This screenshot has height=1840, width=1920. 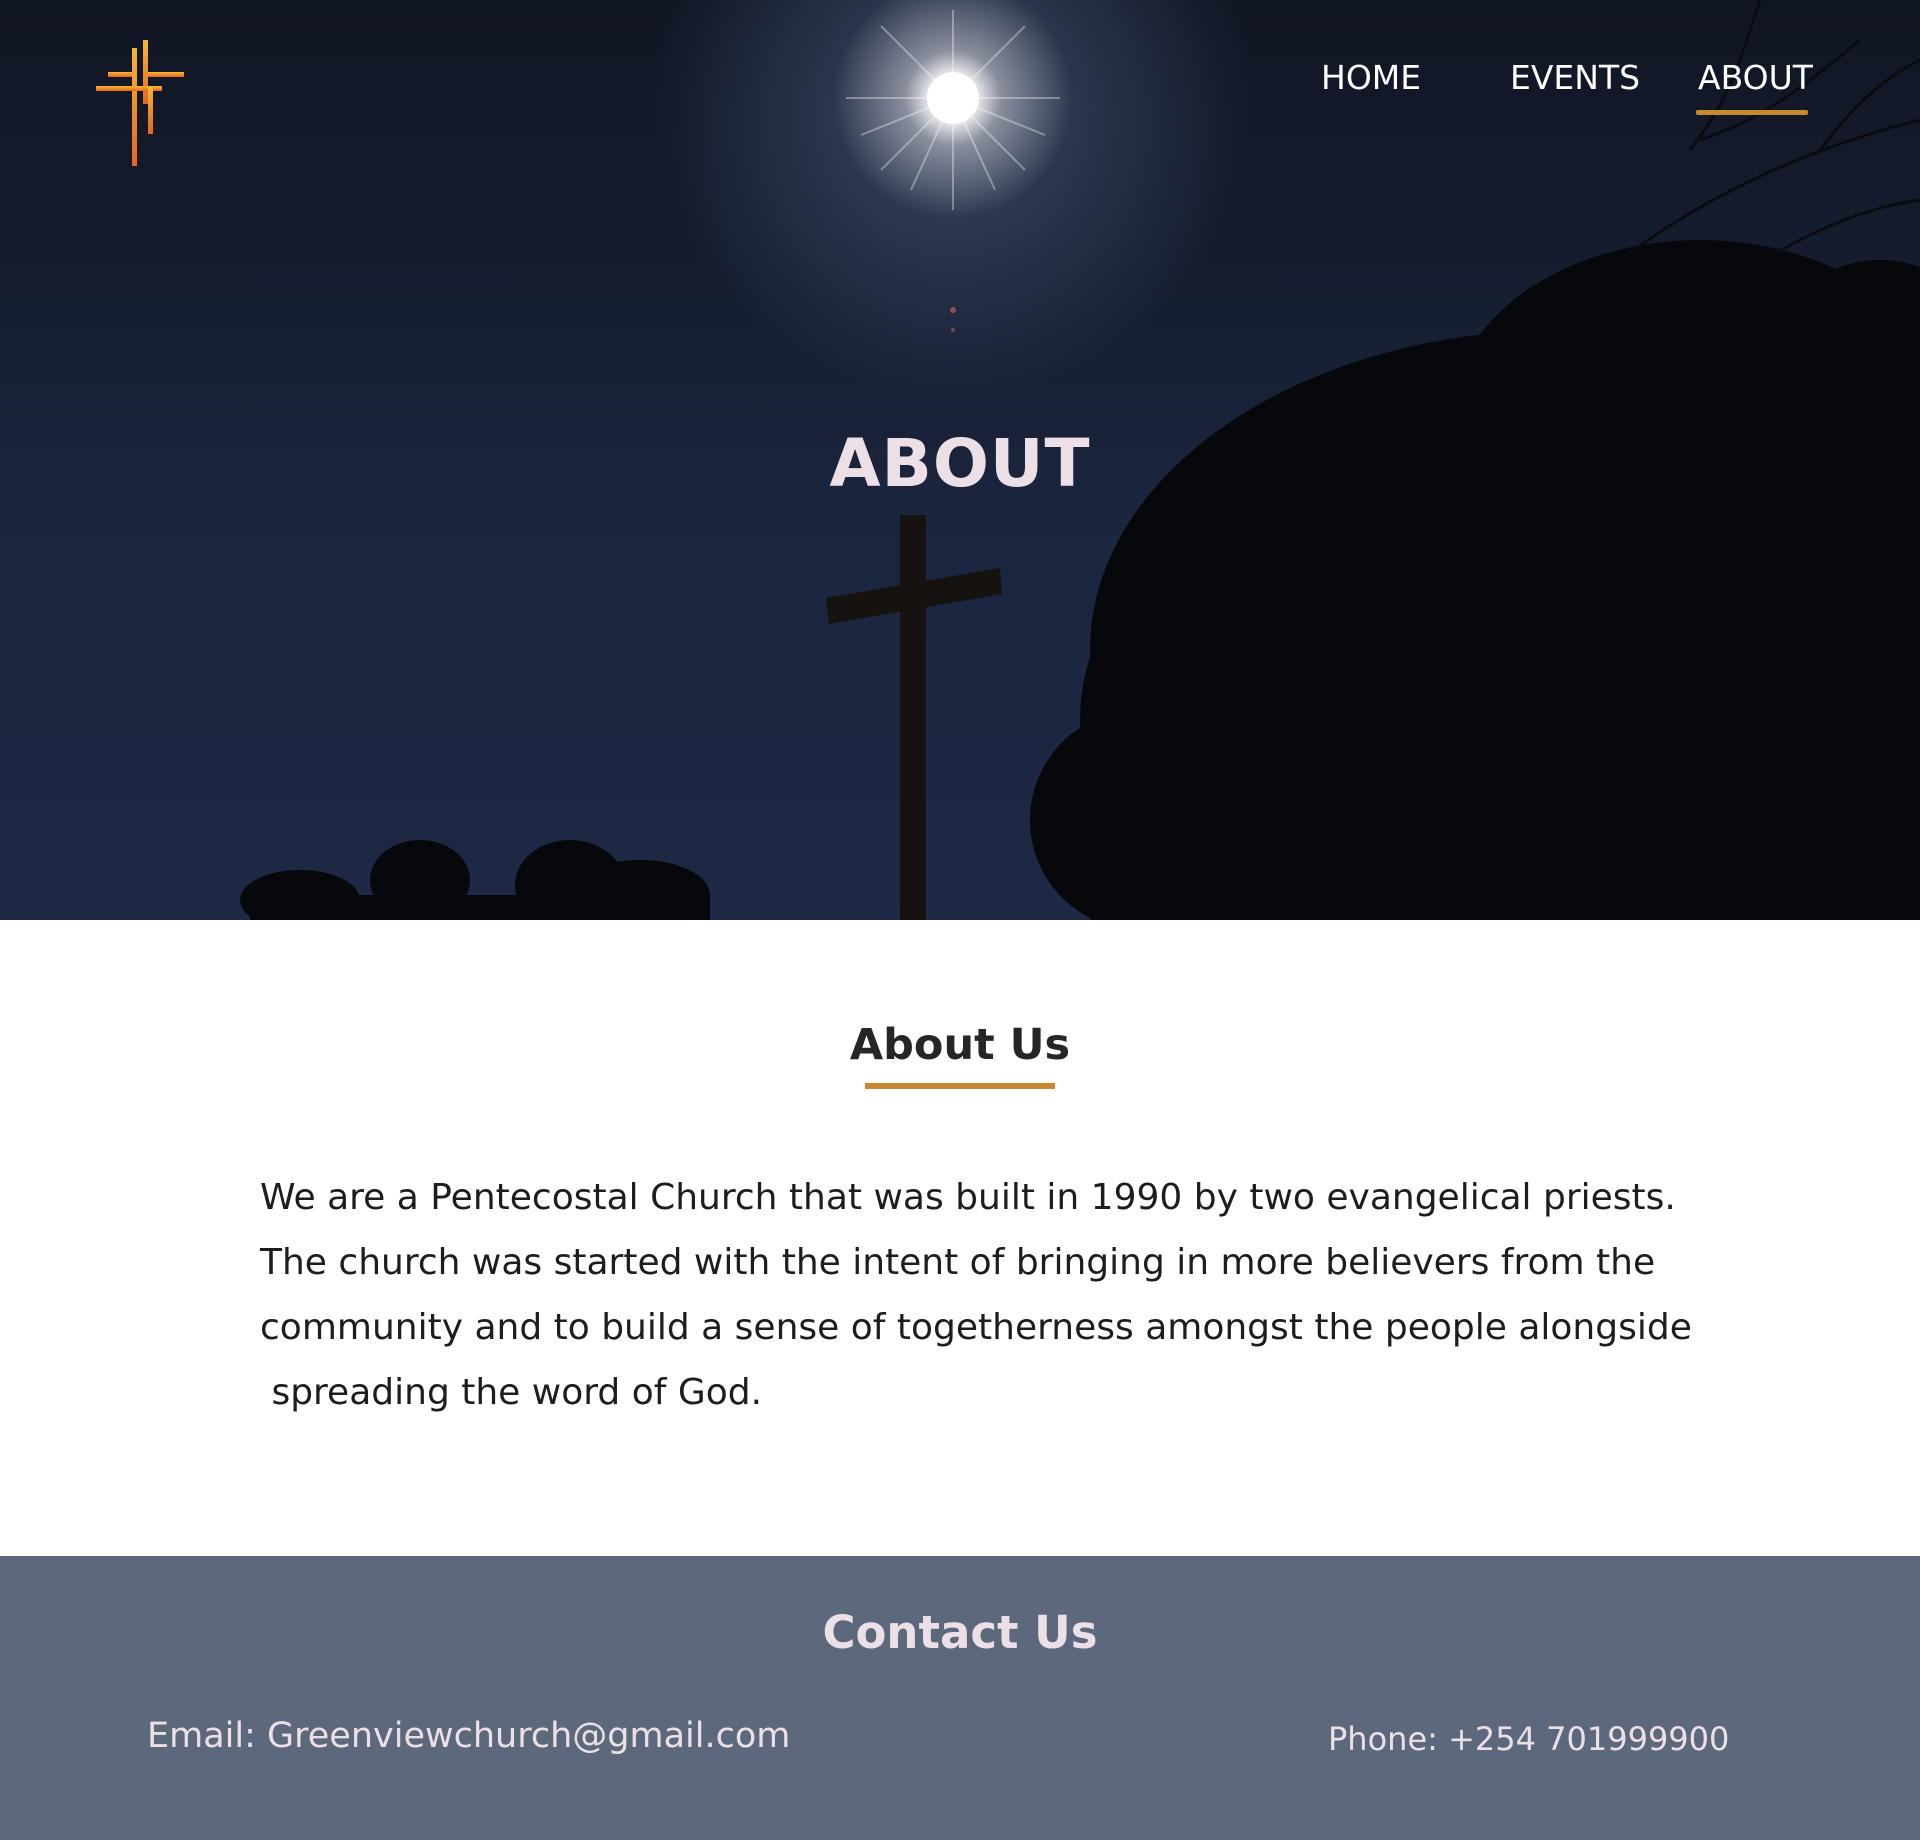 What do you see at coordinates (960, 1045) in the screenshot?
I see `about-heading: About Us` at bounding box center [960, 1045].